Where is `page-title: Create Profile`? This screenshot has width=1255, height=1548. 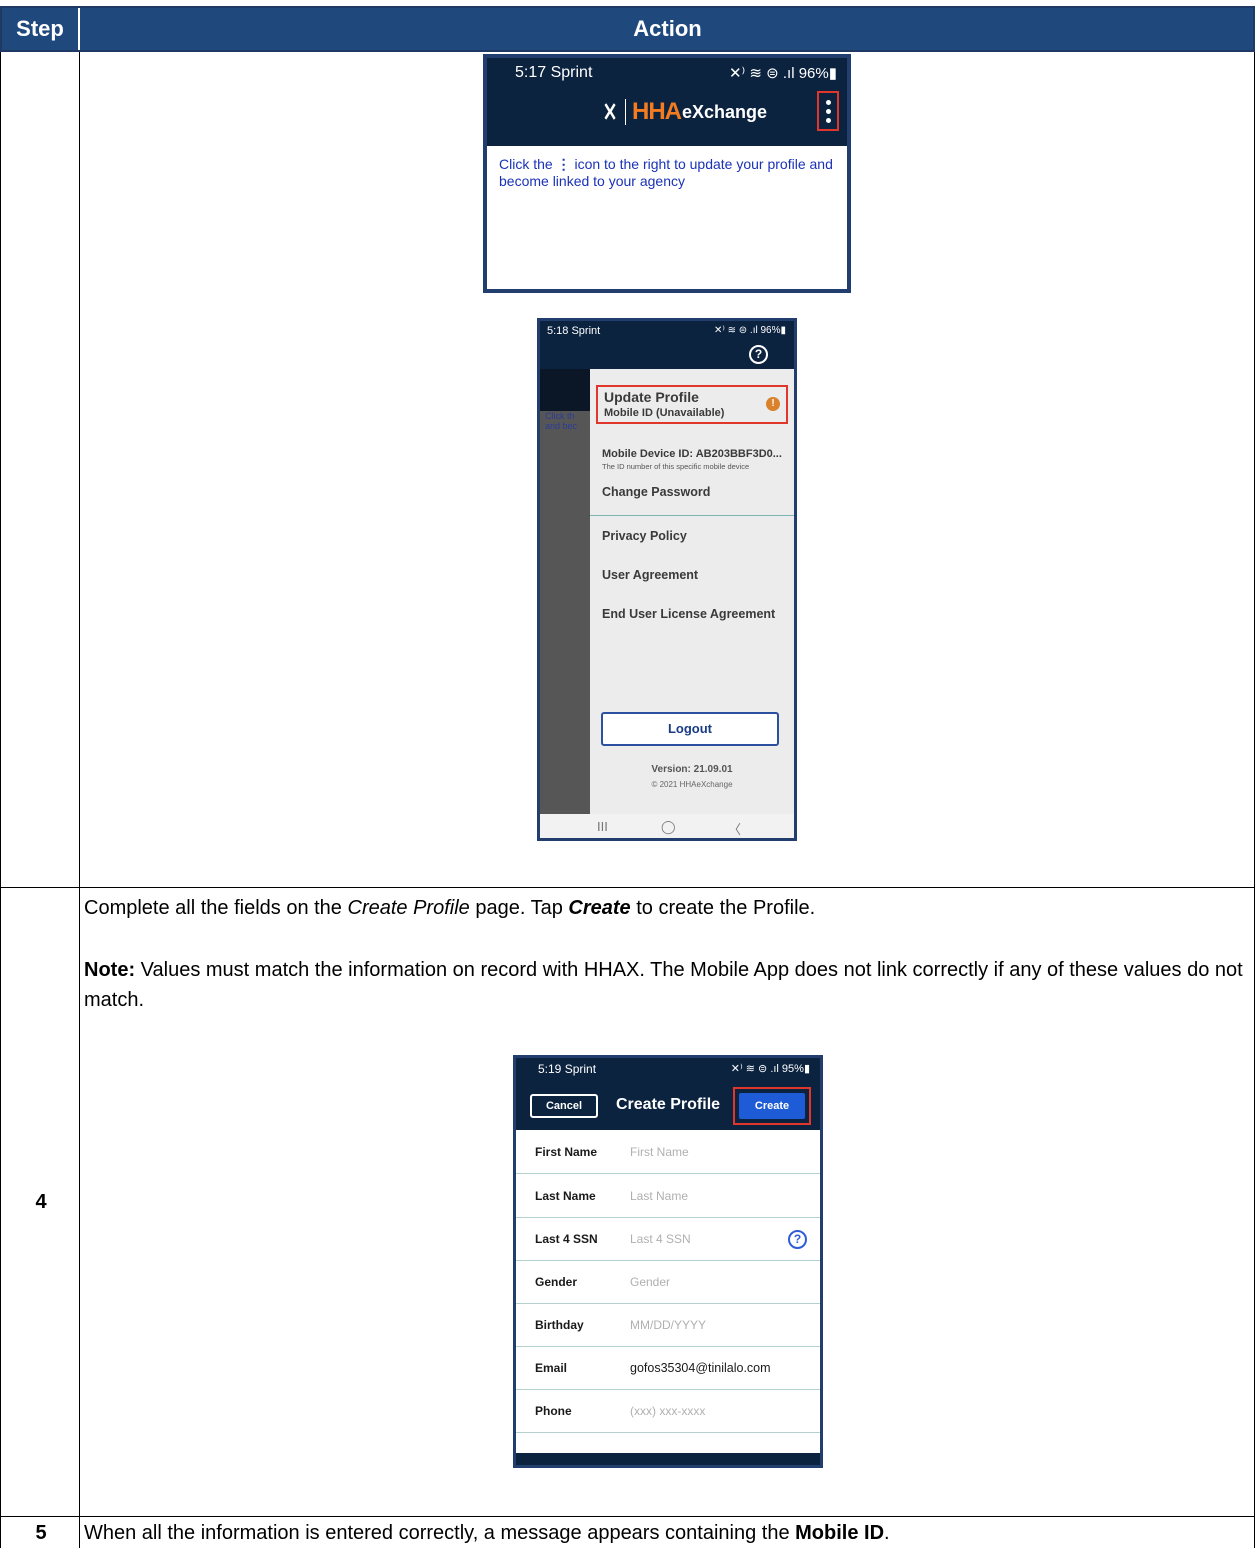
page-title: Create Profile is located at coordinates (668, 1104).